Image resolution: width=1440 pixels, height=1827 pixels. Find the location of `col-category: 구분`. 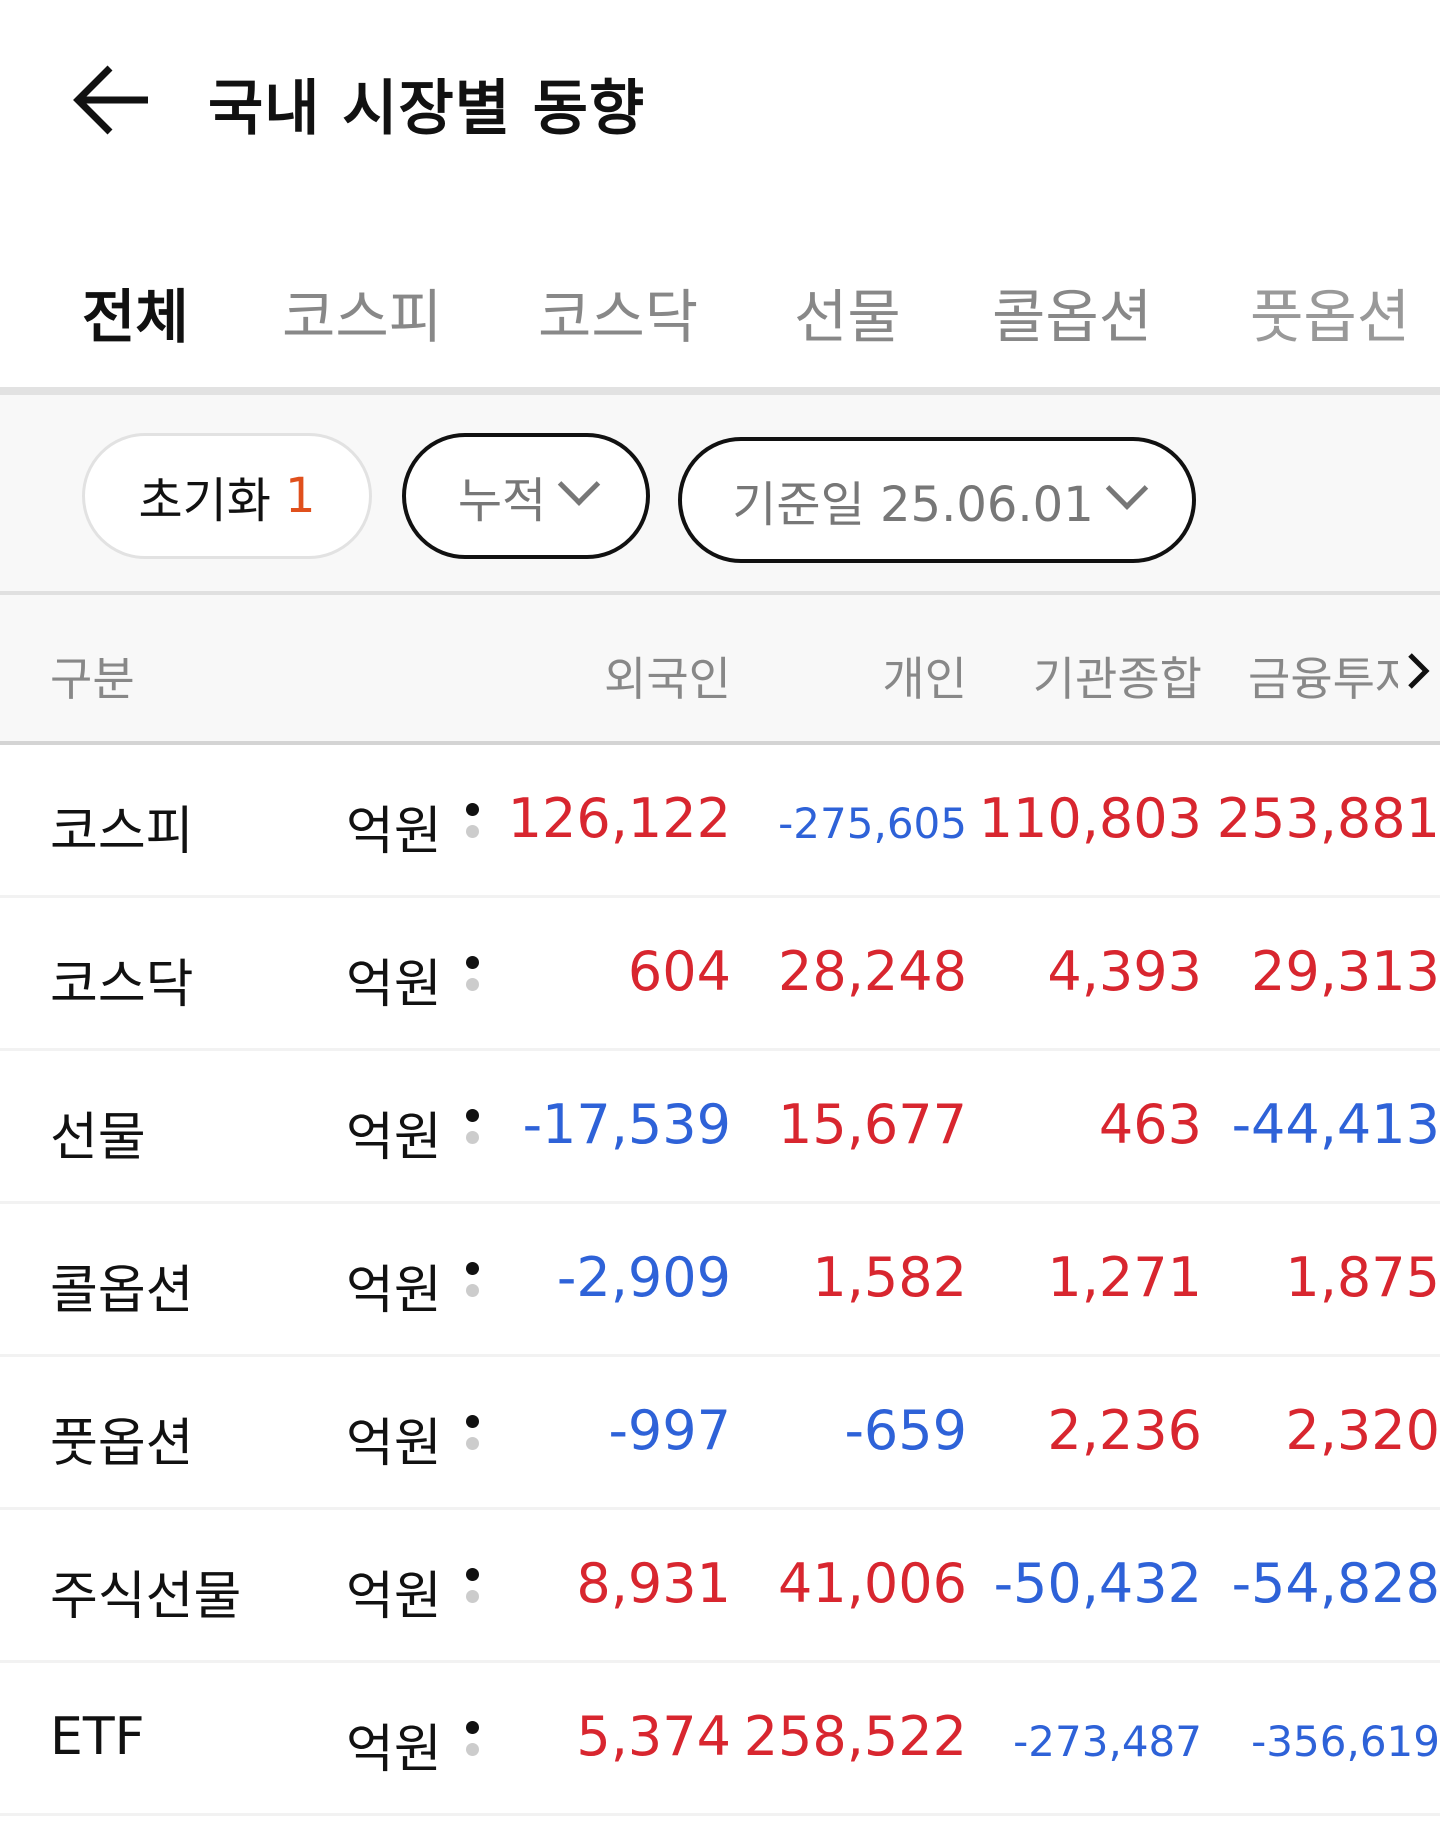

col-category: 구분 is located at coordinates (92, 679).